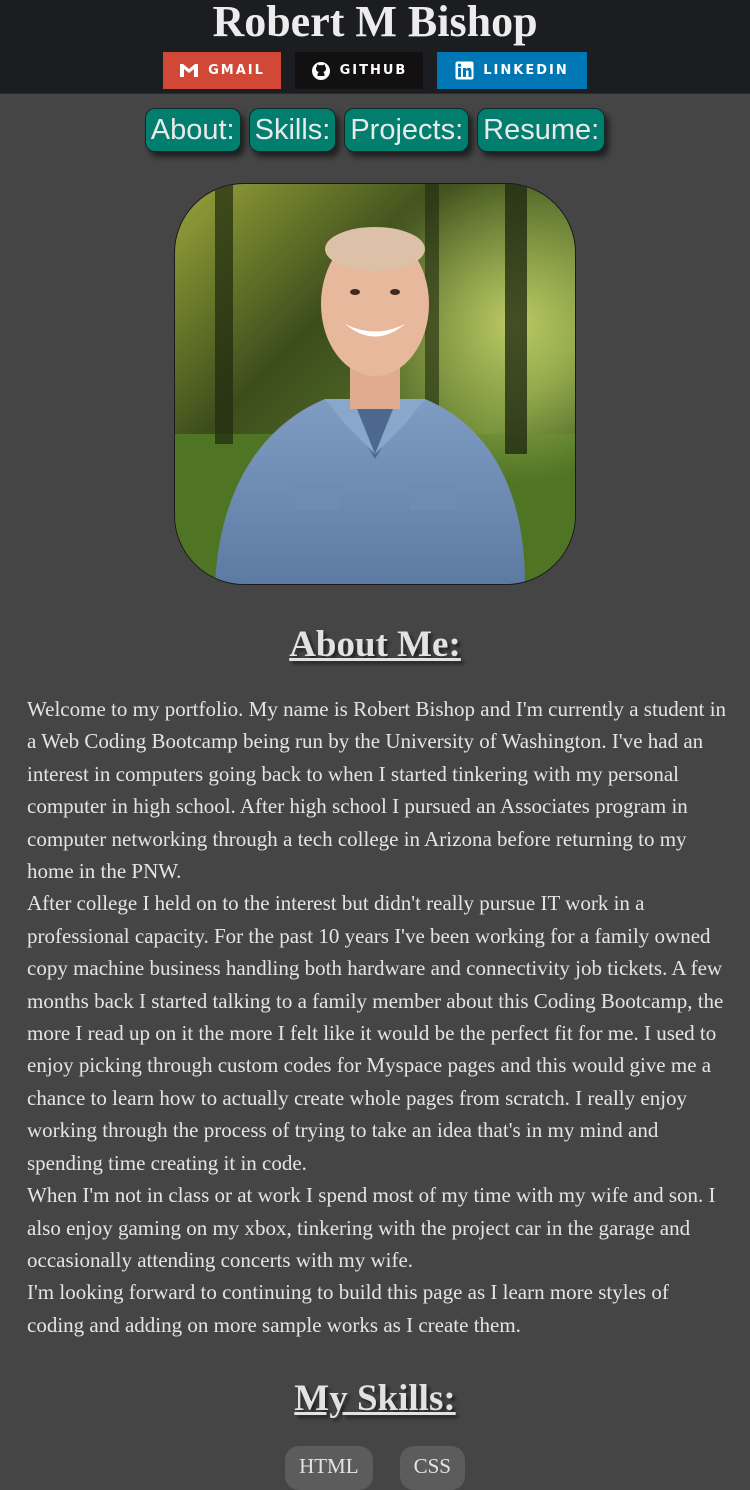 The image size is (750, 1490). Describe the element at coordinates (375, 1398) in the screenshot. I see `skills-heading: My Skills:` at that location.